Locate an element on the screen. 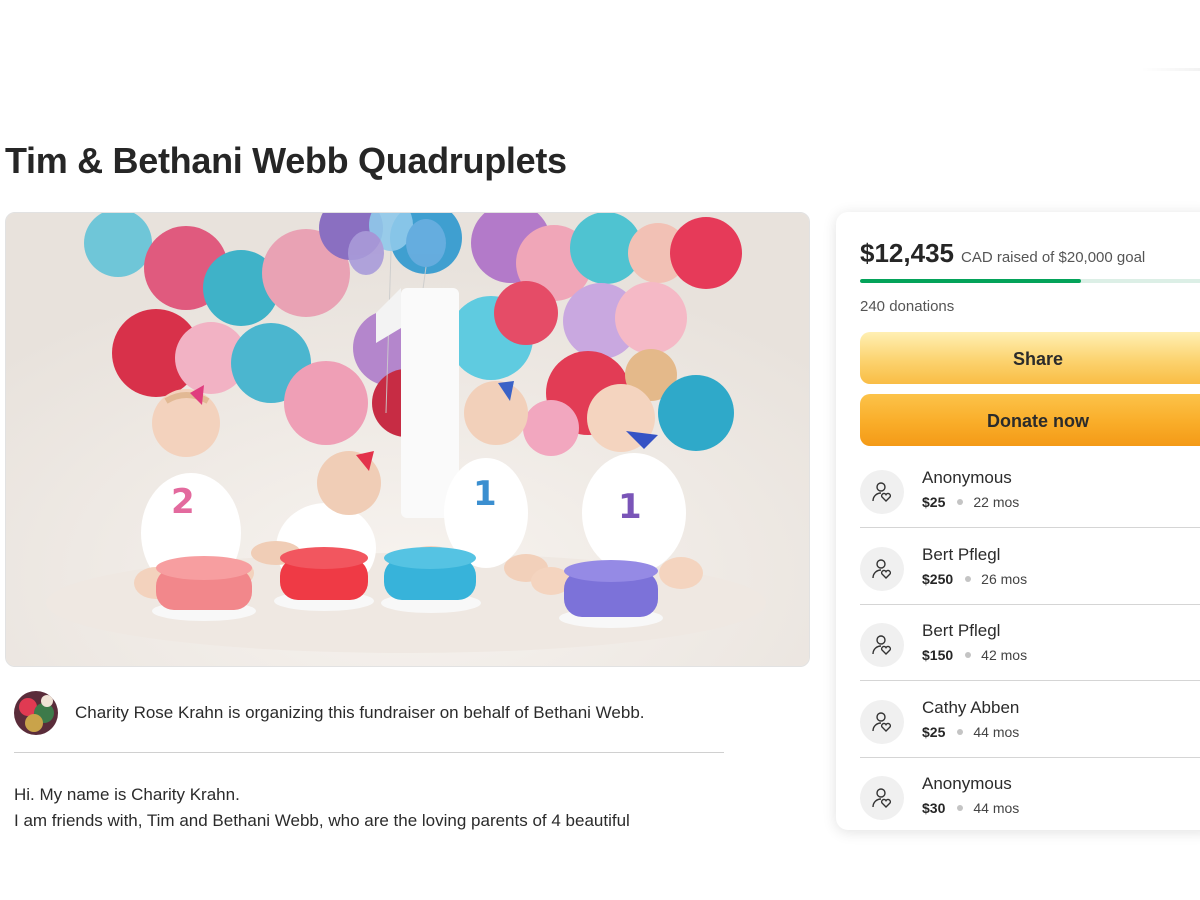 The height and width of the screenshot is (900, 1200). donation-meta: $250 26 mos is located at coordinates (974, 579).